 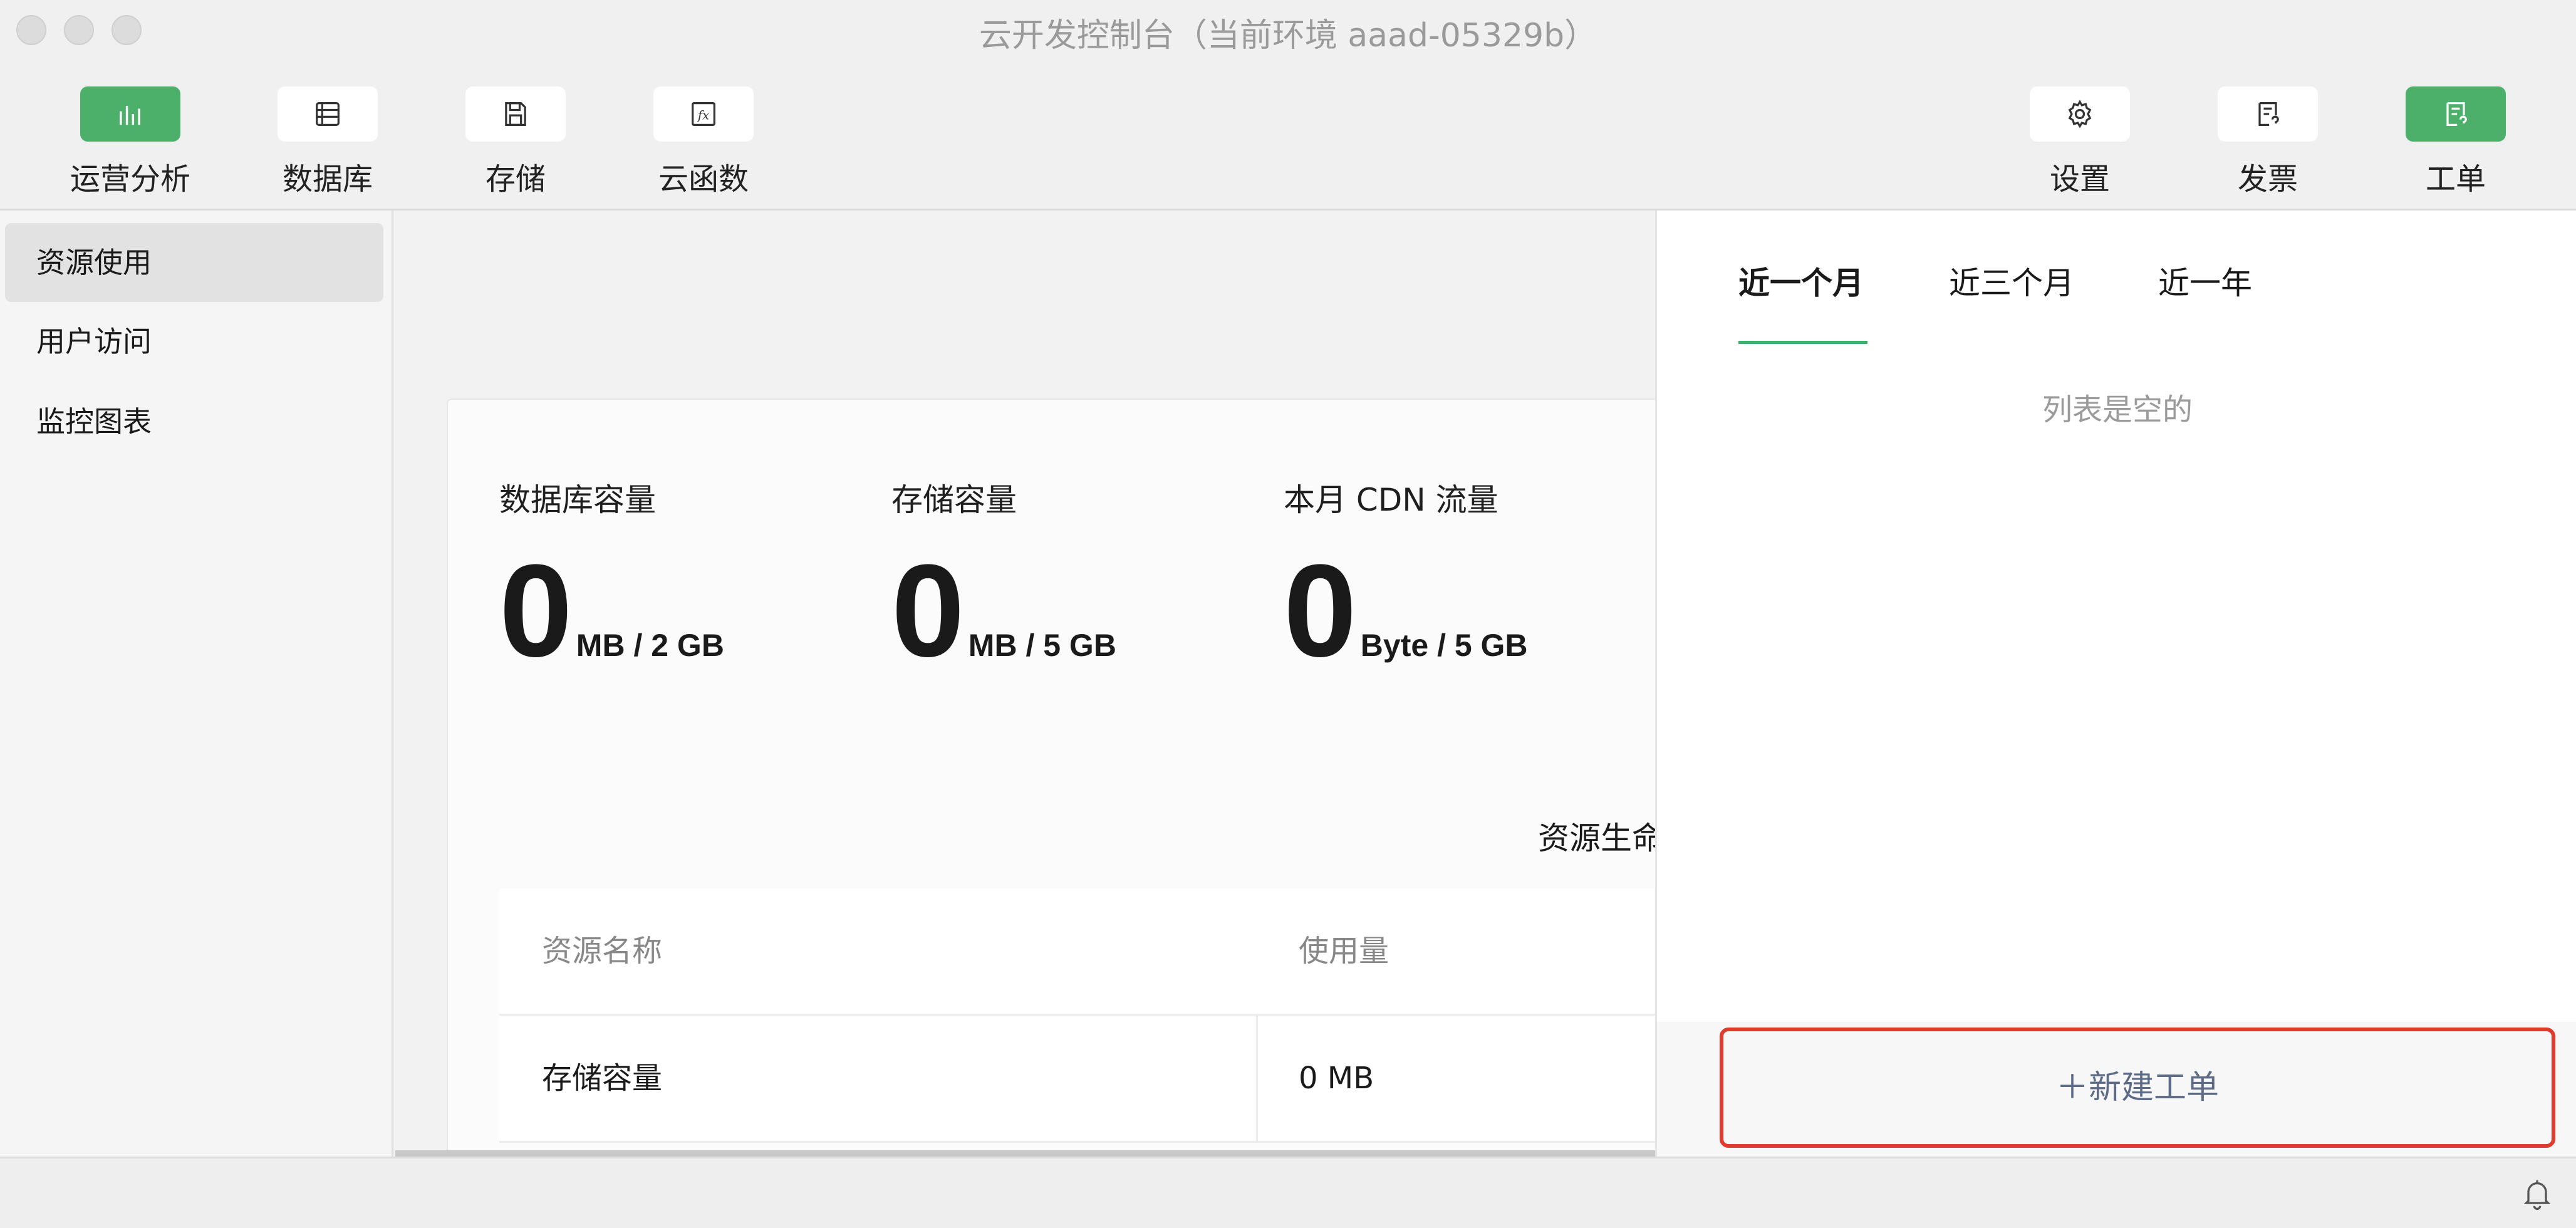 What do you see at coordinates (2205, 280) in the screenshot?
I see `tab-last-year: 近一年` at bounding box center [2205, 280].